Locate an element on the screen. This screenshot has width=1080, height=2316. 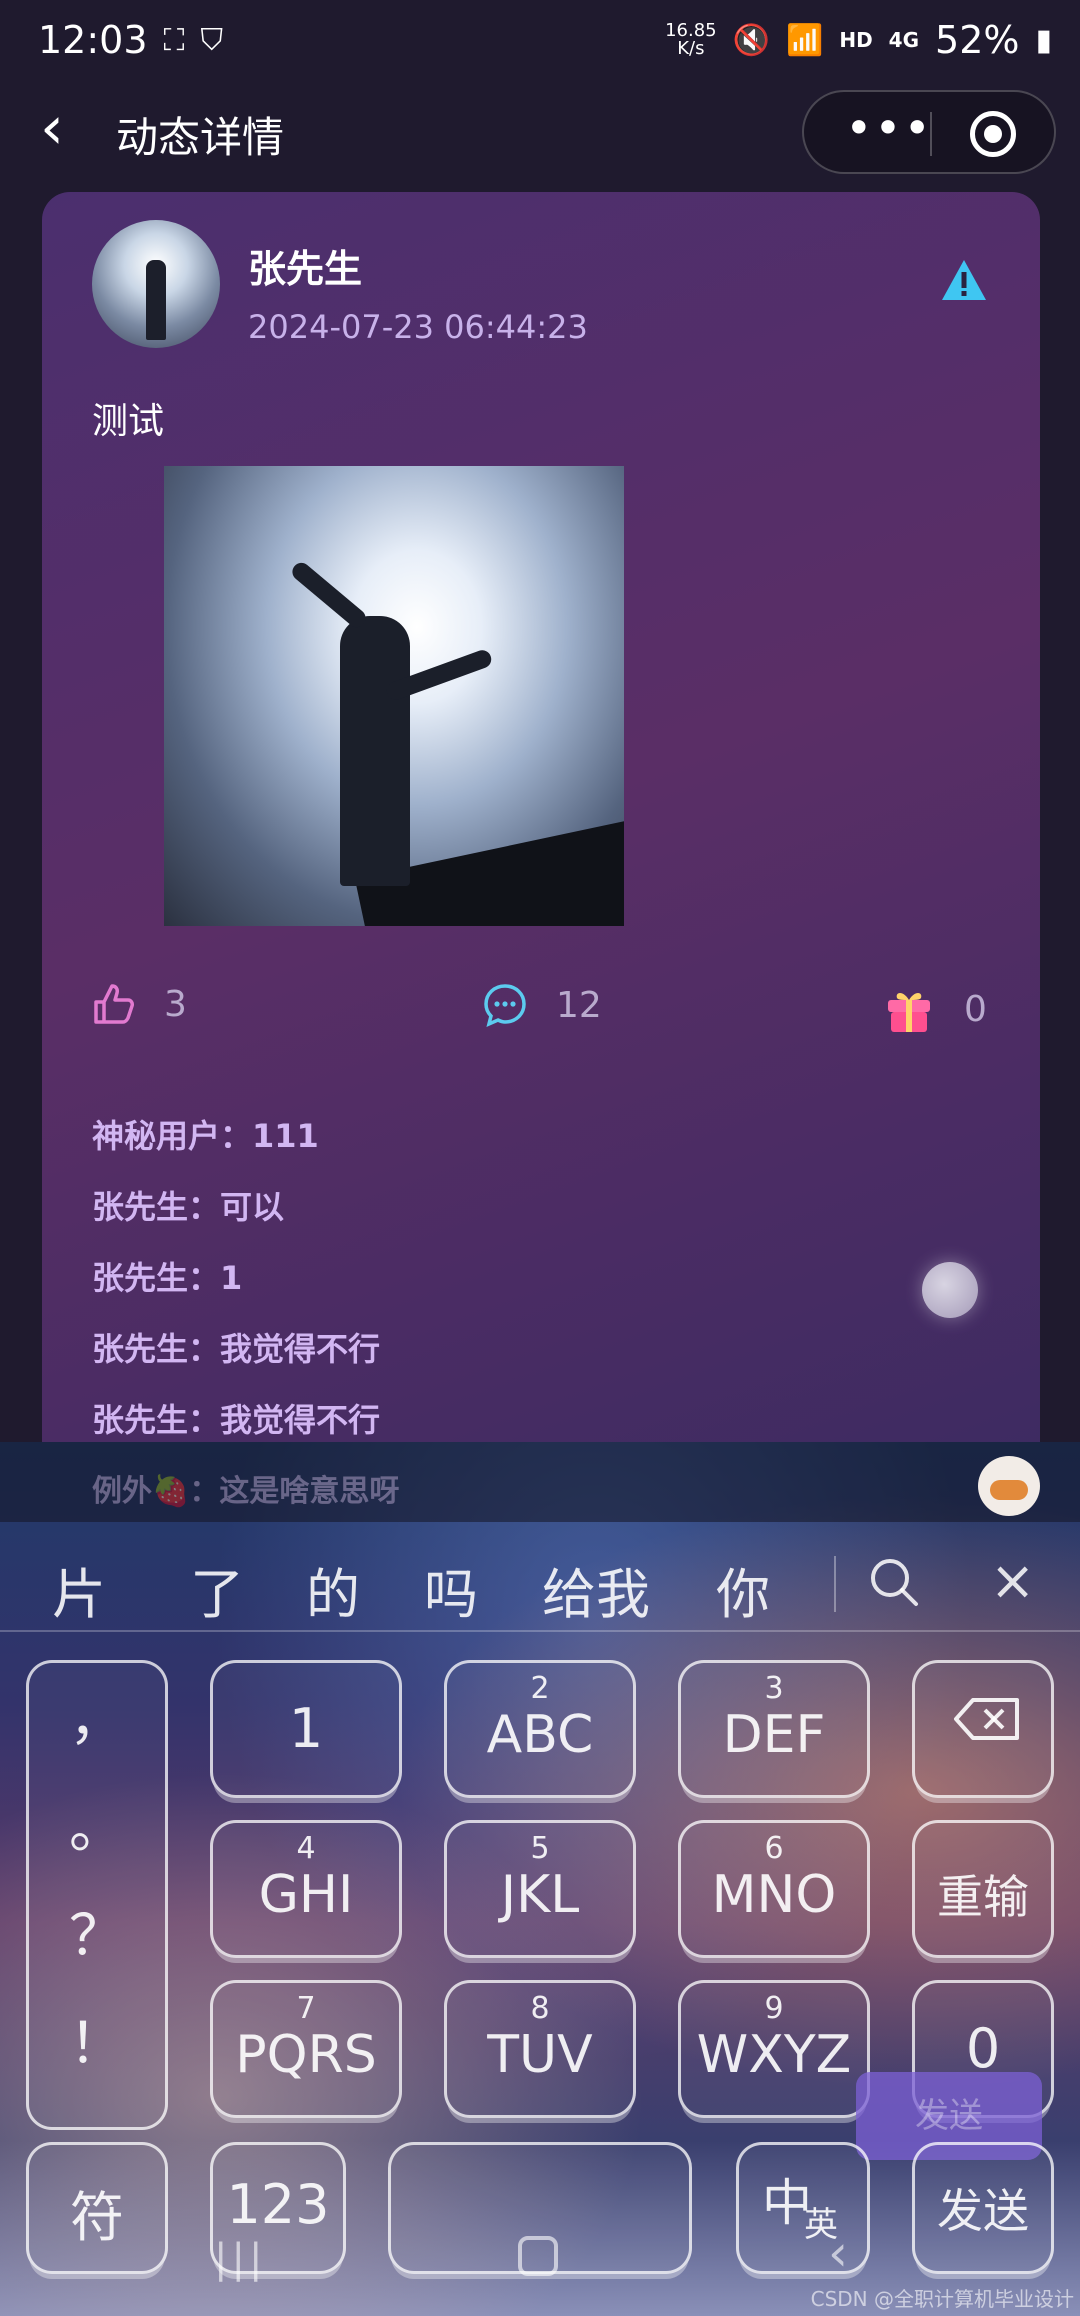
report-warning-icon is located at coordinates (964, 280).